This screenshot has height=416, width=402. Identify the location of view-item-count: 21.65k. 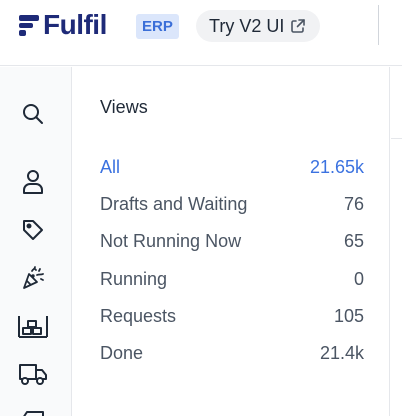
(336, 166).